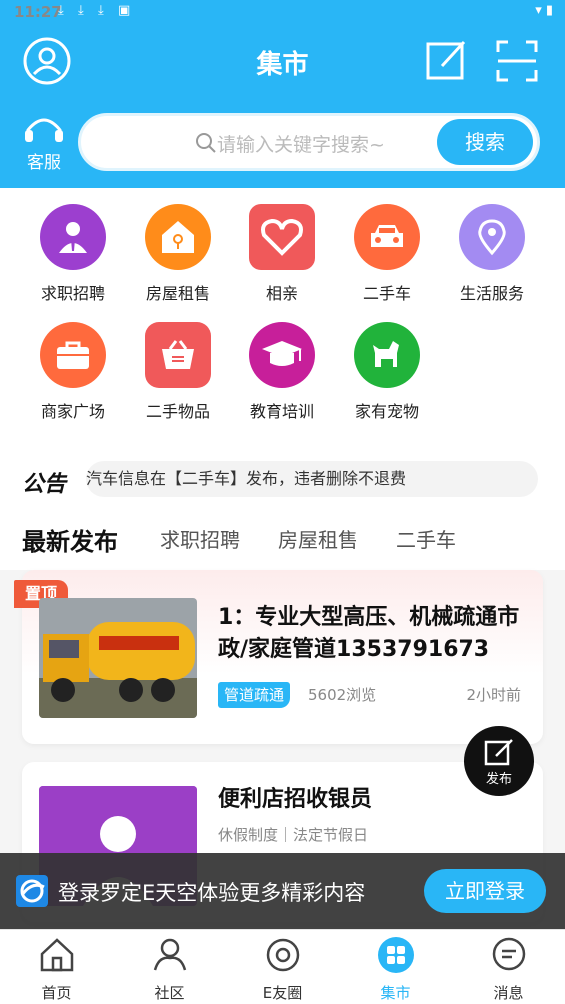 This screenshot has height=1004, width=565. Describe the element at coordinates (254, 695) in the screenshot. I see `post-tag: 管道疏通` at that location.